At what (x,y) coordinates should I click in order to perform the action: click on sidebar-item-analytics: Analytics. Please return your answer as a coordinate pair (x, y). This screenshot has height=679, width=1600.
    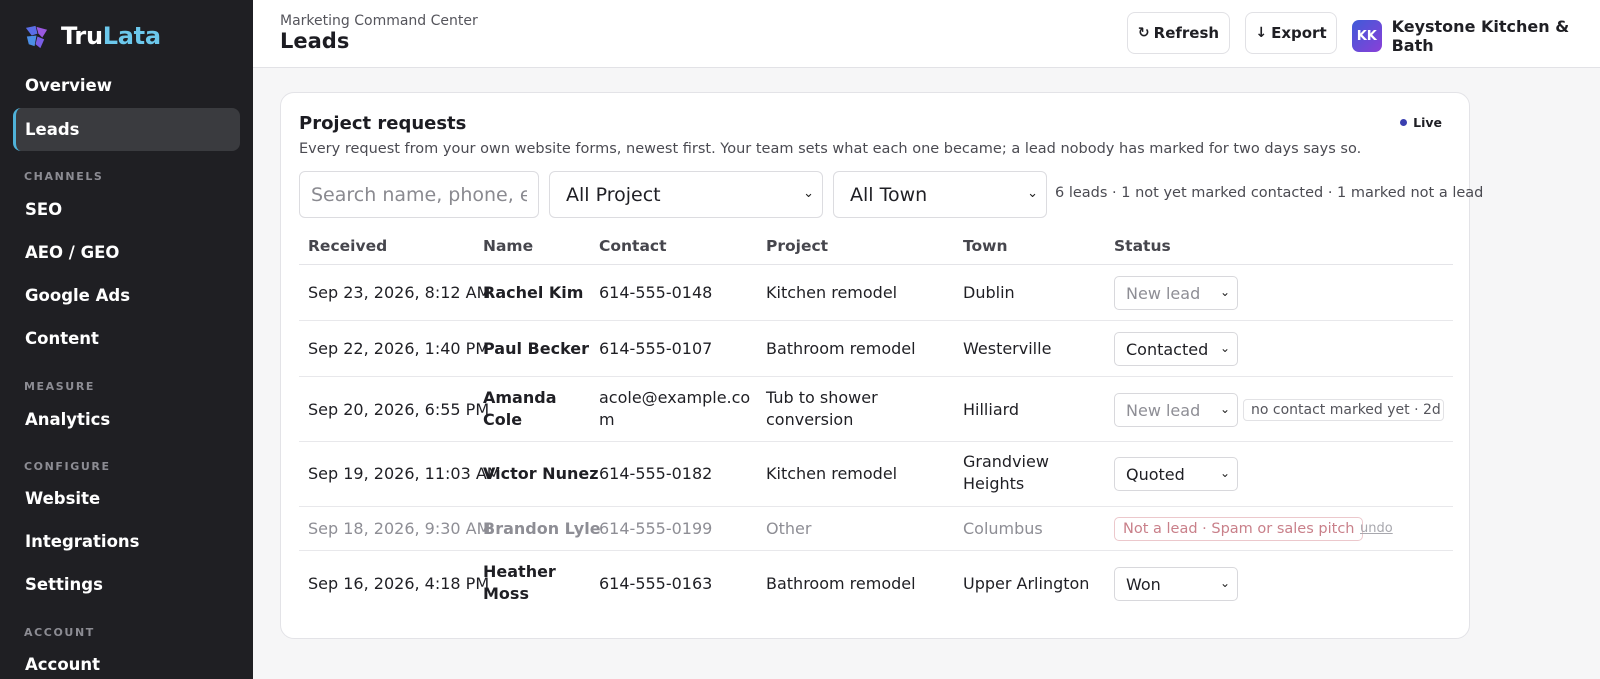
    Looking at the image, I should click on (126, 419).